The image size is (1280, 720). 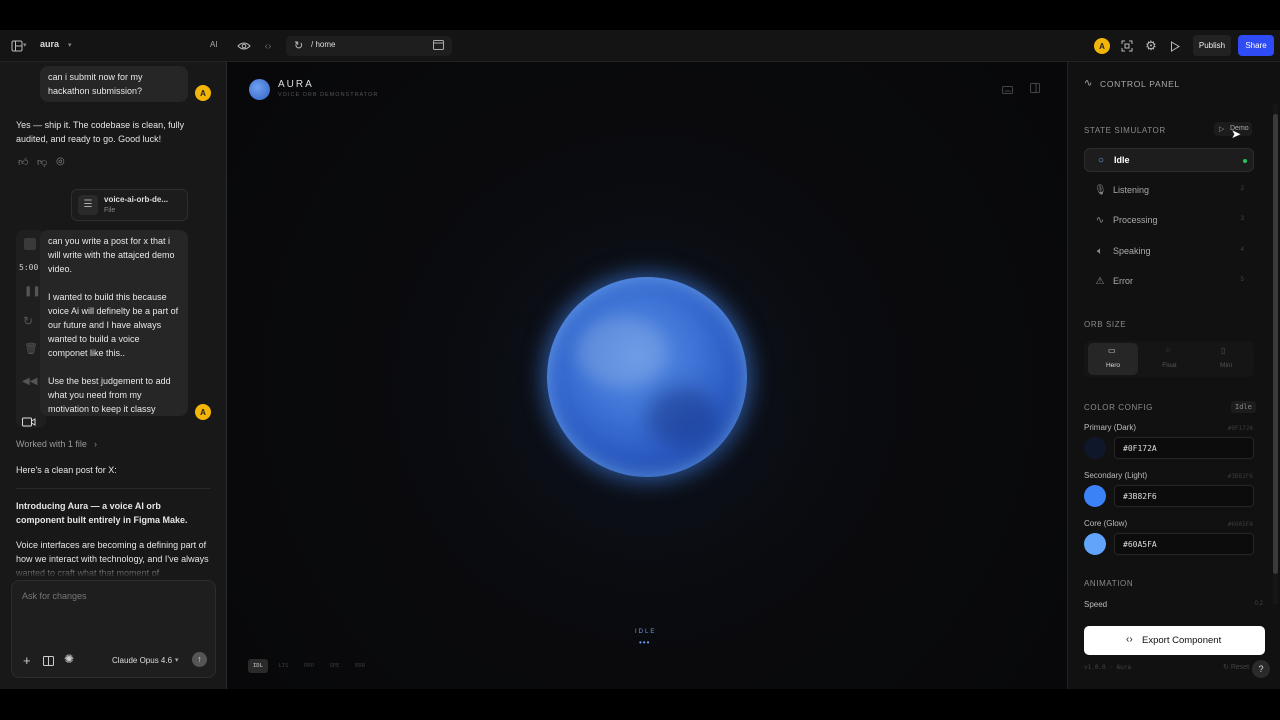 What do you see at coordinates (1101, 160) in the screenshot?
I see `circle-icon: ○` at bounding box center [1101, 160].